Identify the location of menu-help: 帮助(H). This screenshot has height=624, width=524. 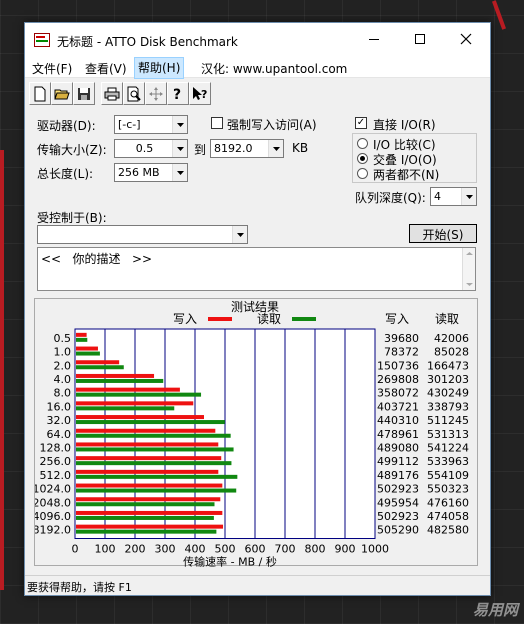
(159, 68).